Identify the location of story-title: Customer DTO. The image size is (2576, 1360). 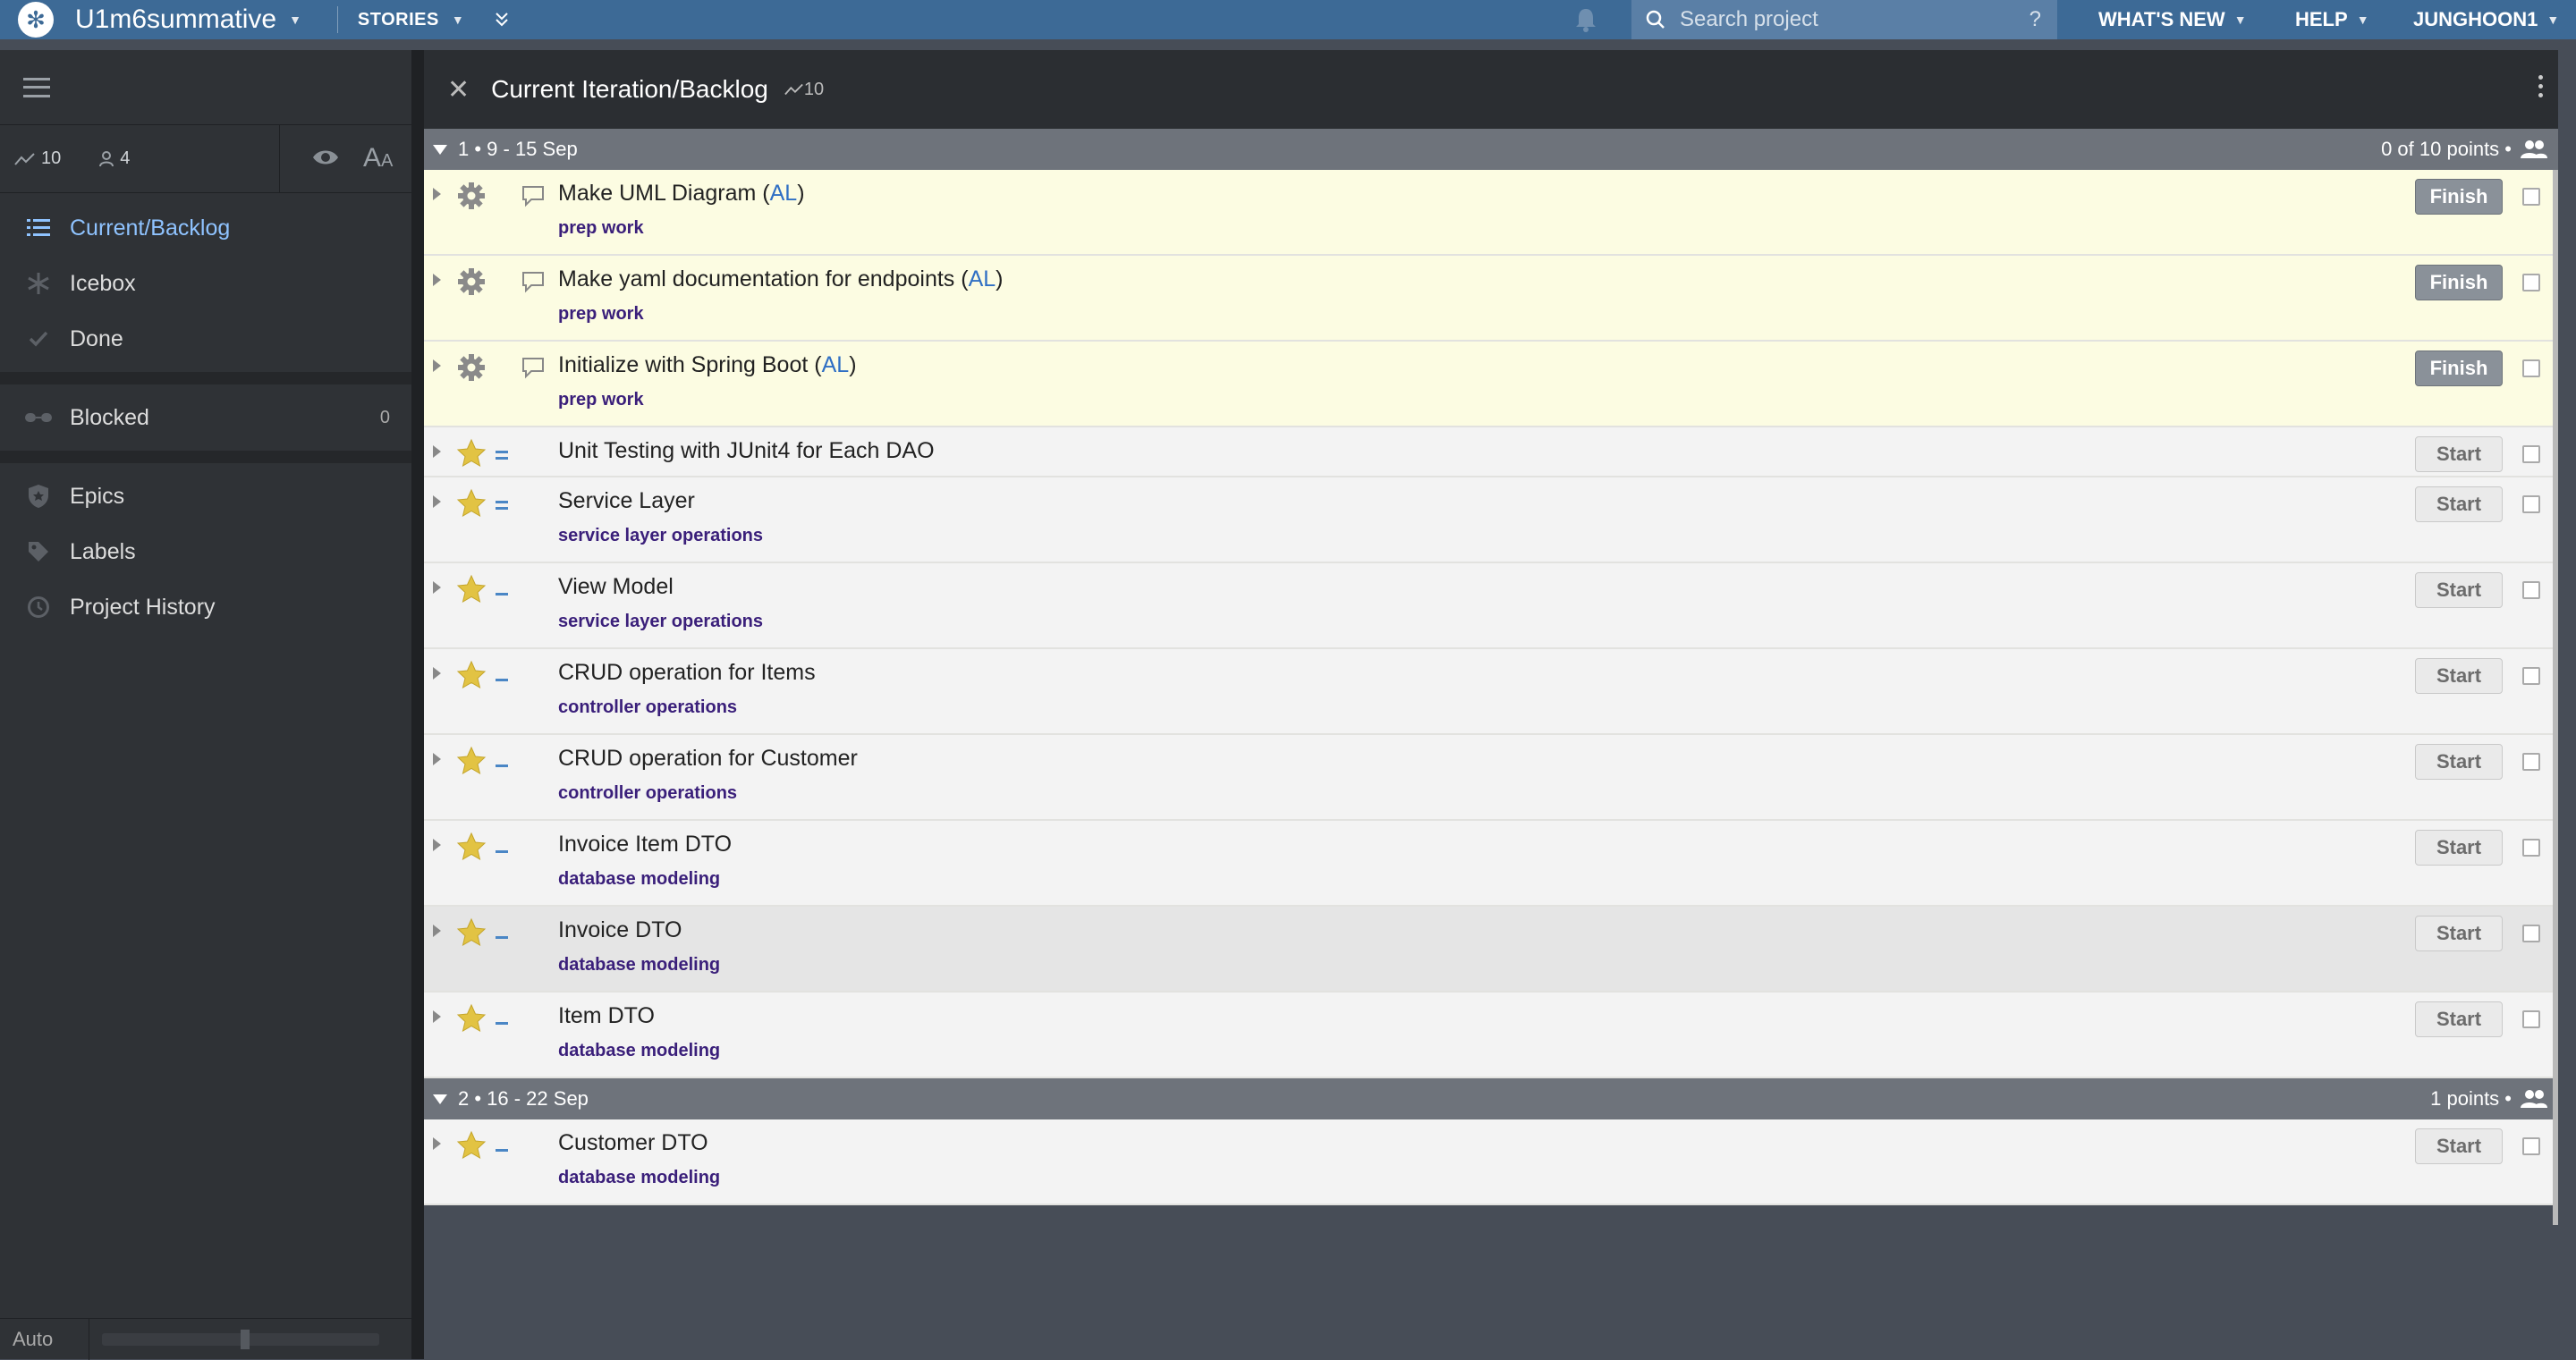
(633, 1143).